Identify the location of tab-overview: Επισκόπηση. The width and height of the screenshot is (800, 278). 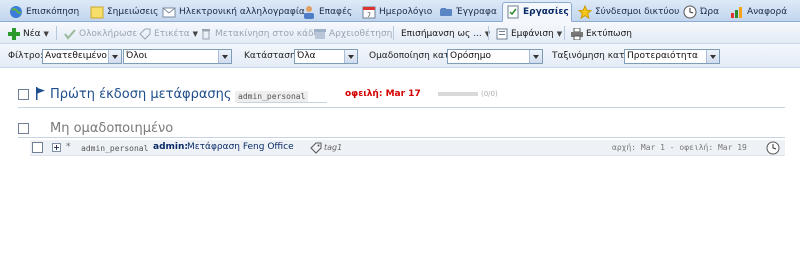
(42, 11).